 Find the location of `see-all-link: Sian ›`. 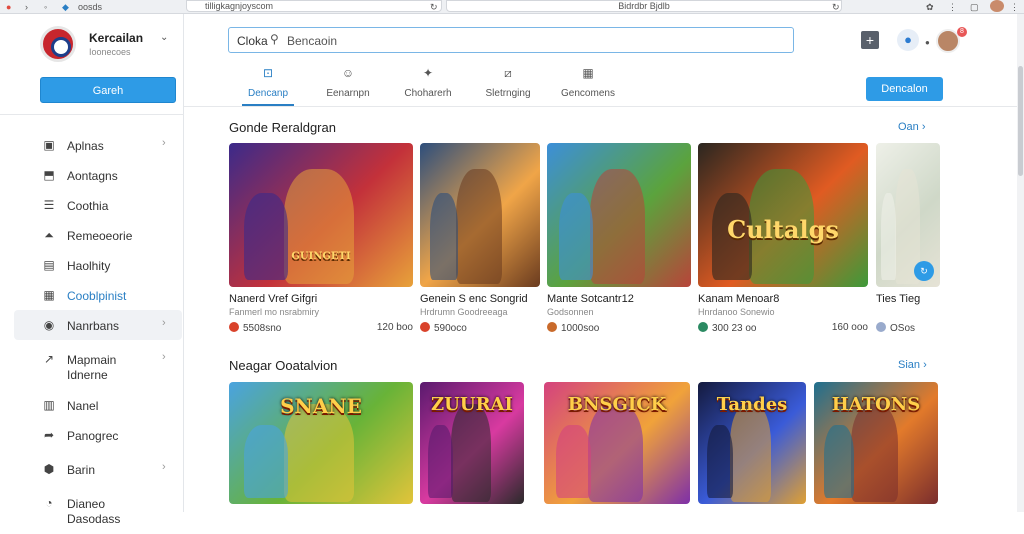

see-all-link: Sian › is located at coordinates (912, 365).